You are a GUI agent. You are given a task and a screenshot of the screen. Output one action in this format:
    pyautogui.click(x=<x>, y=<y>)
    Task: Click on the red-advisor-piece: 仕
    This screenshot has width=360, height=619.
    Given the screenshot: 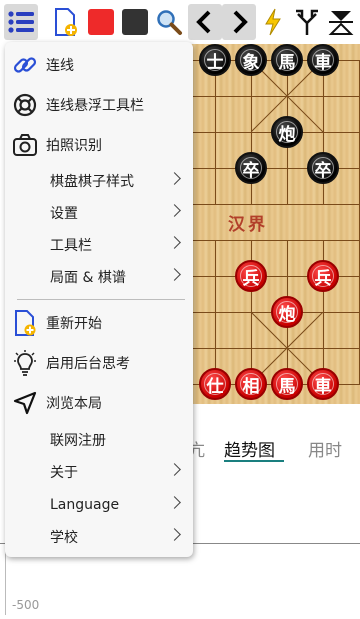 What is the action you would take?
    pyautogui.click(x=215, y=384)
    